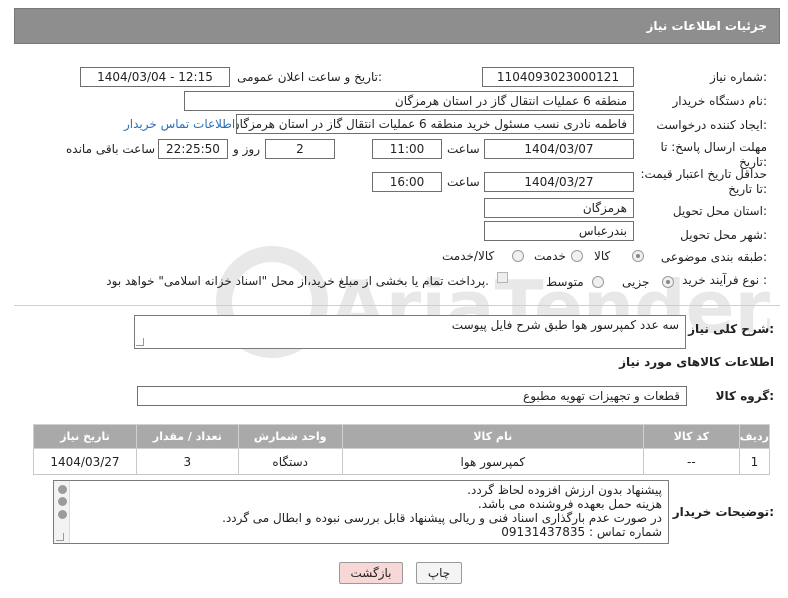 This screenshot has height=598, width=788. I want to click on goods-group-field: قطعات و تجهیزات تهویه مطبوع, so click(412, 396).